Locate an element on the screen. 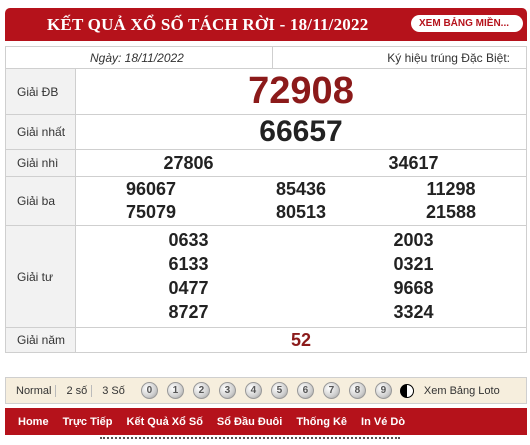 This screenshot has width=530, height=445. digit-4-button: 4 is located at coordinates (253, 390).